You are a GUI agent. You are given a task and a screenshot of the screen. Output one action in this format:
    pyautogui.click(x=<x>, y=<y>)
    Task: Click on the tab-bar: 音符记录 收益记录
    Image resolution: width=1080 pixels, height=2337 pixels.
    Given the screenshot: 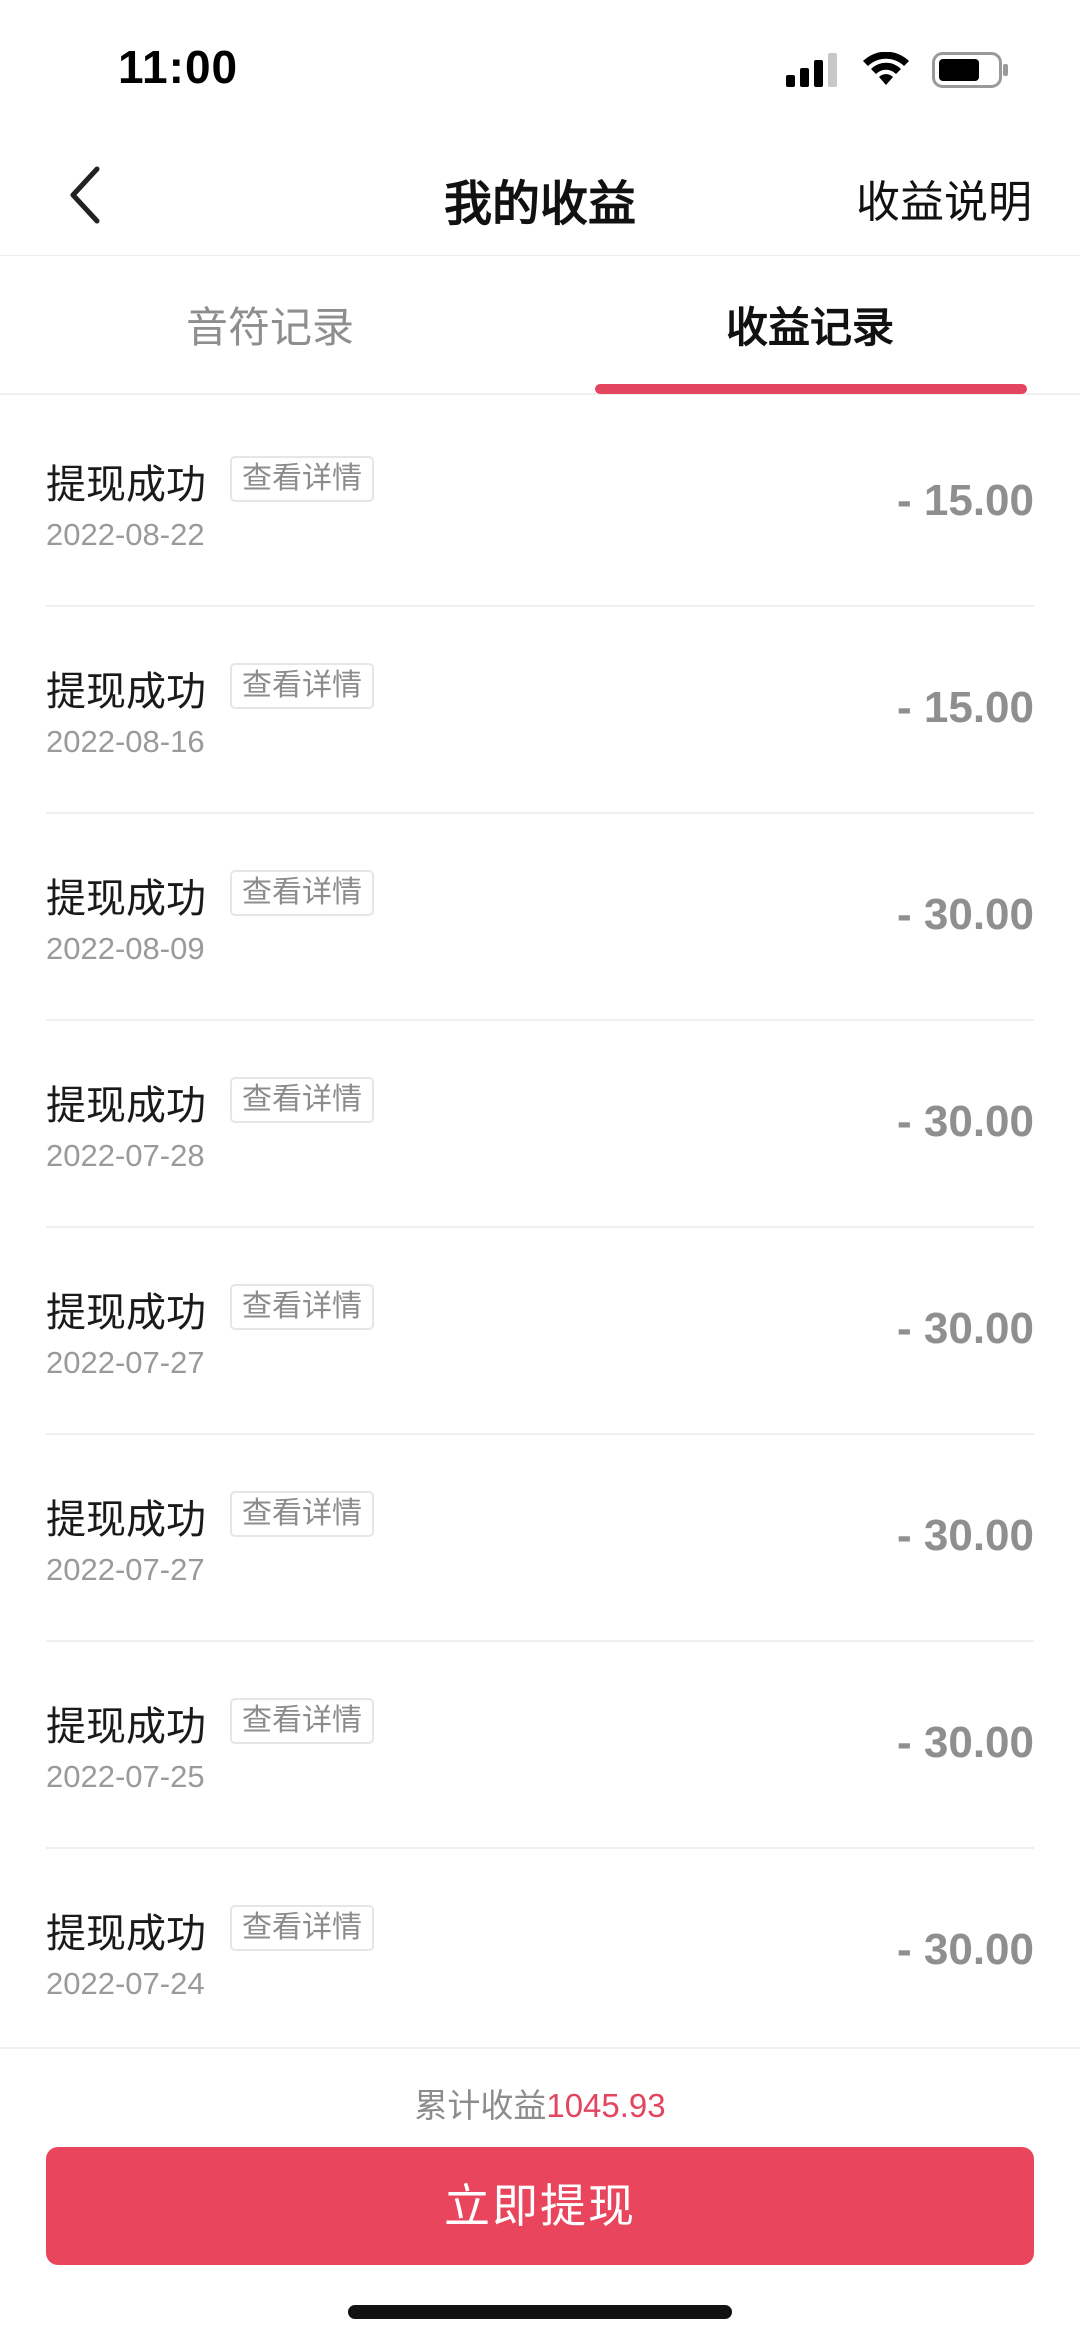 What is the action you would take?
    pyautogui.click(x=540, y=325)
    